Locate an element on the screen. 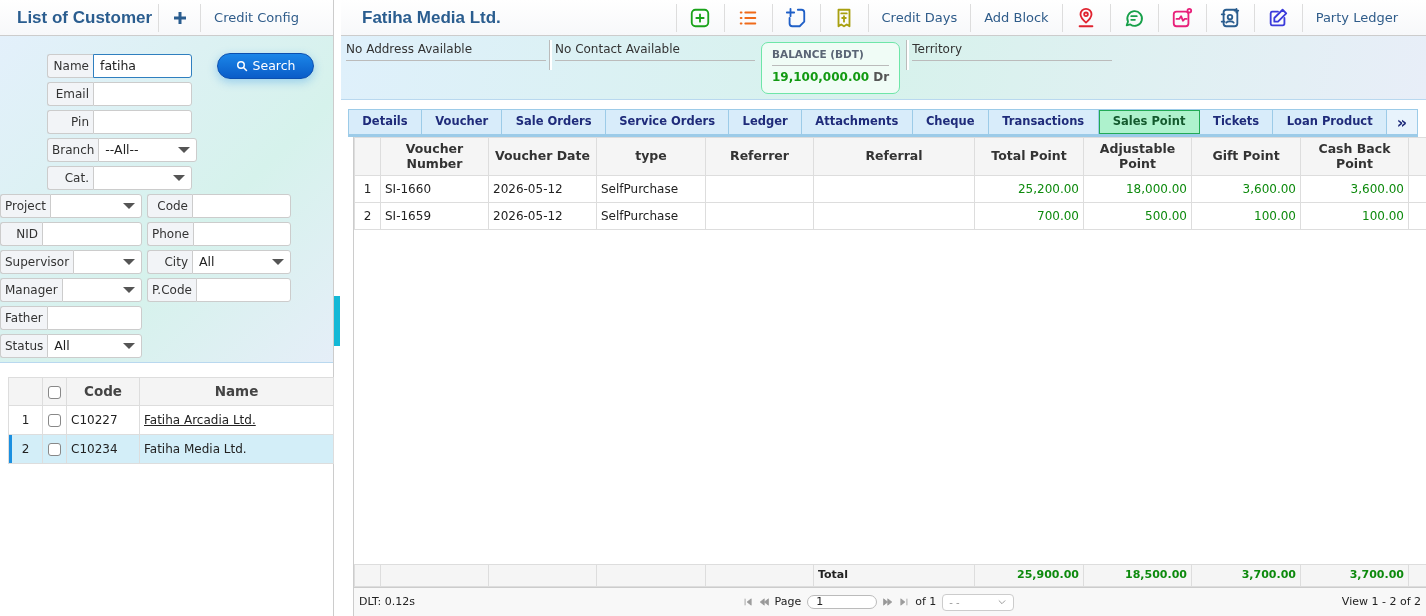  record-count: View 1 - 2 of 2 is located at coordinates (1381, 601).